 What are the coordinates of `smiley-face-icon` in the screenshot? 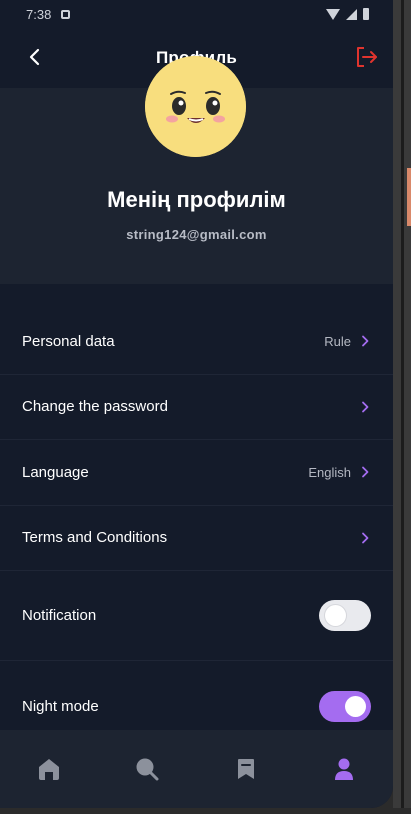 It's located at (195, 106).